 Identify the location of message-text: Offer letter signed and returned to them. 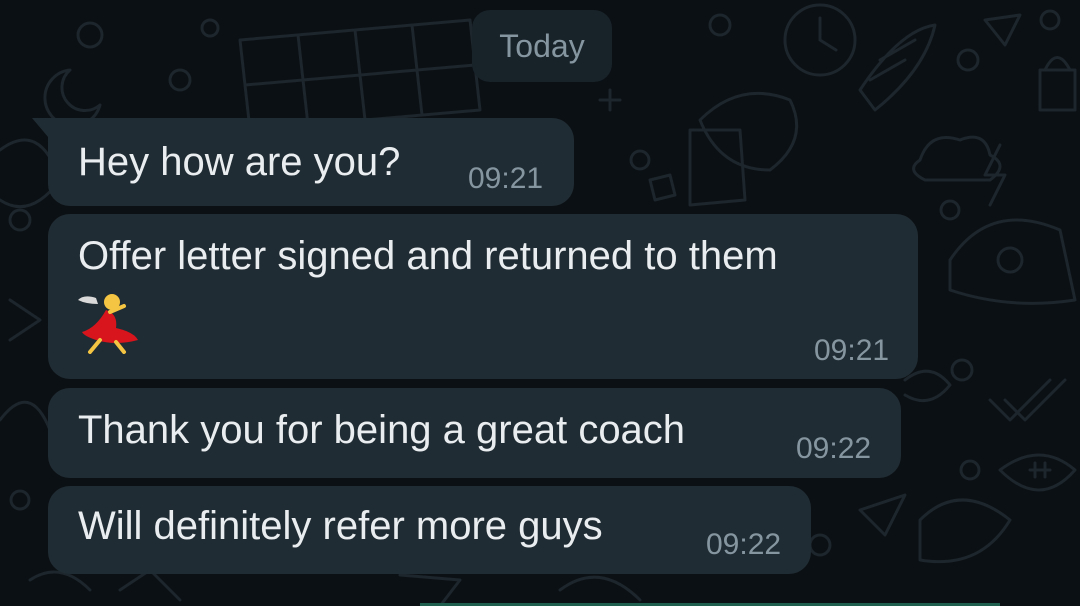
(428, 256).